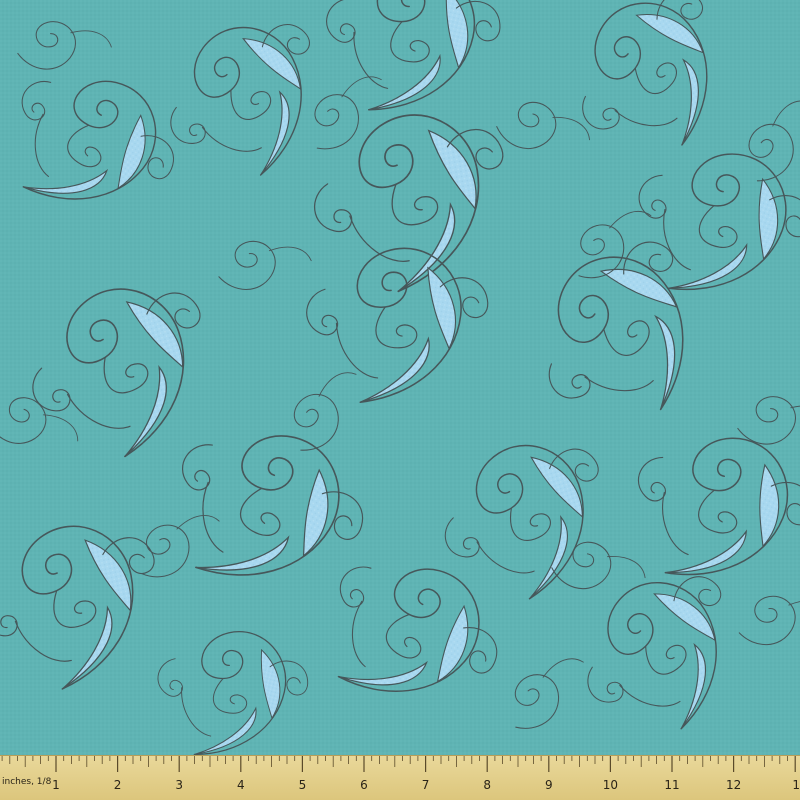  What do you see at coordinates (796, 785) in the screenshot?
I see `ruler-number-13: 1` at bounding box center [796, 785].